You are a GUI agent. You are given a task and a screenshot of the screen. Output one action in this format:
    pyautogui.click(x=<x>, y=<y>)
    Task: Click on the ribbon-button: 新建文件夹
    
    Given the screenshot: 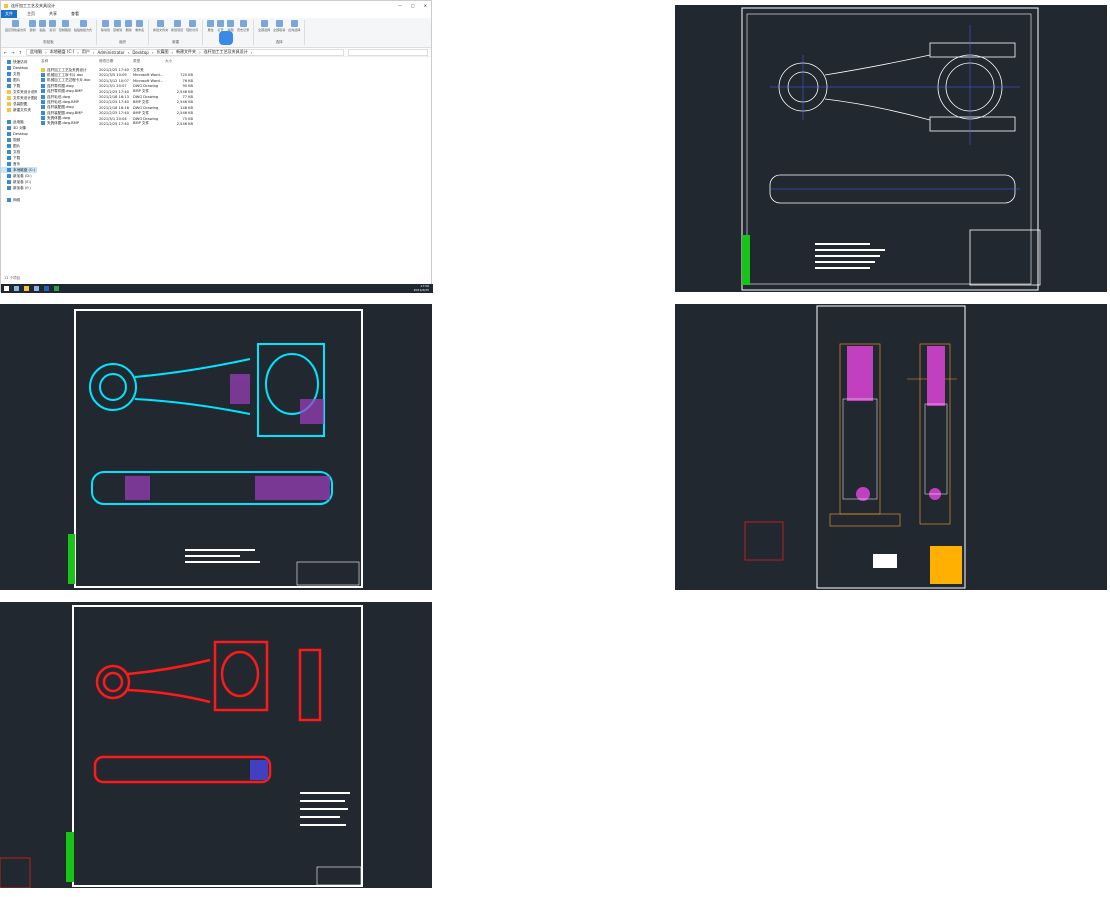 What is the action you would take?
    pyautogui.click(x=160, y=26)
    